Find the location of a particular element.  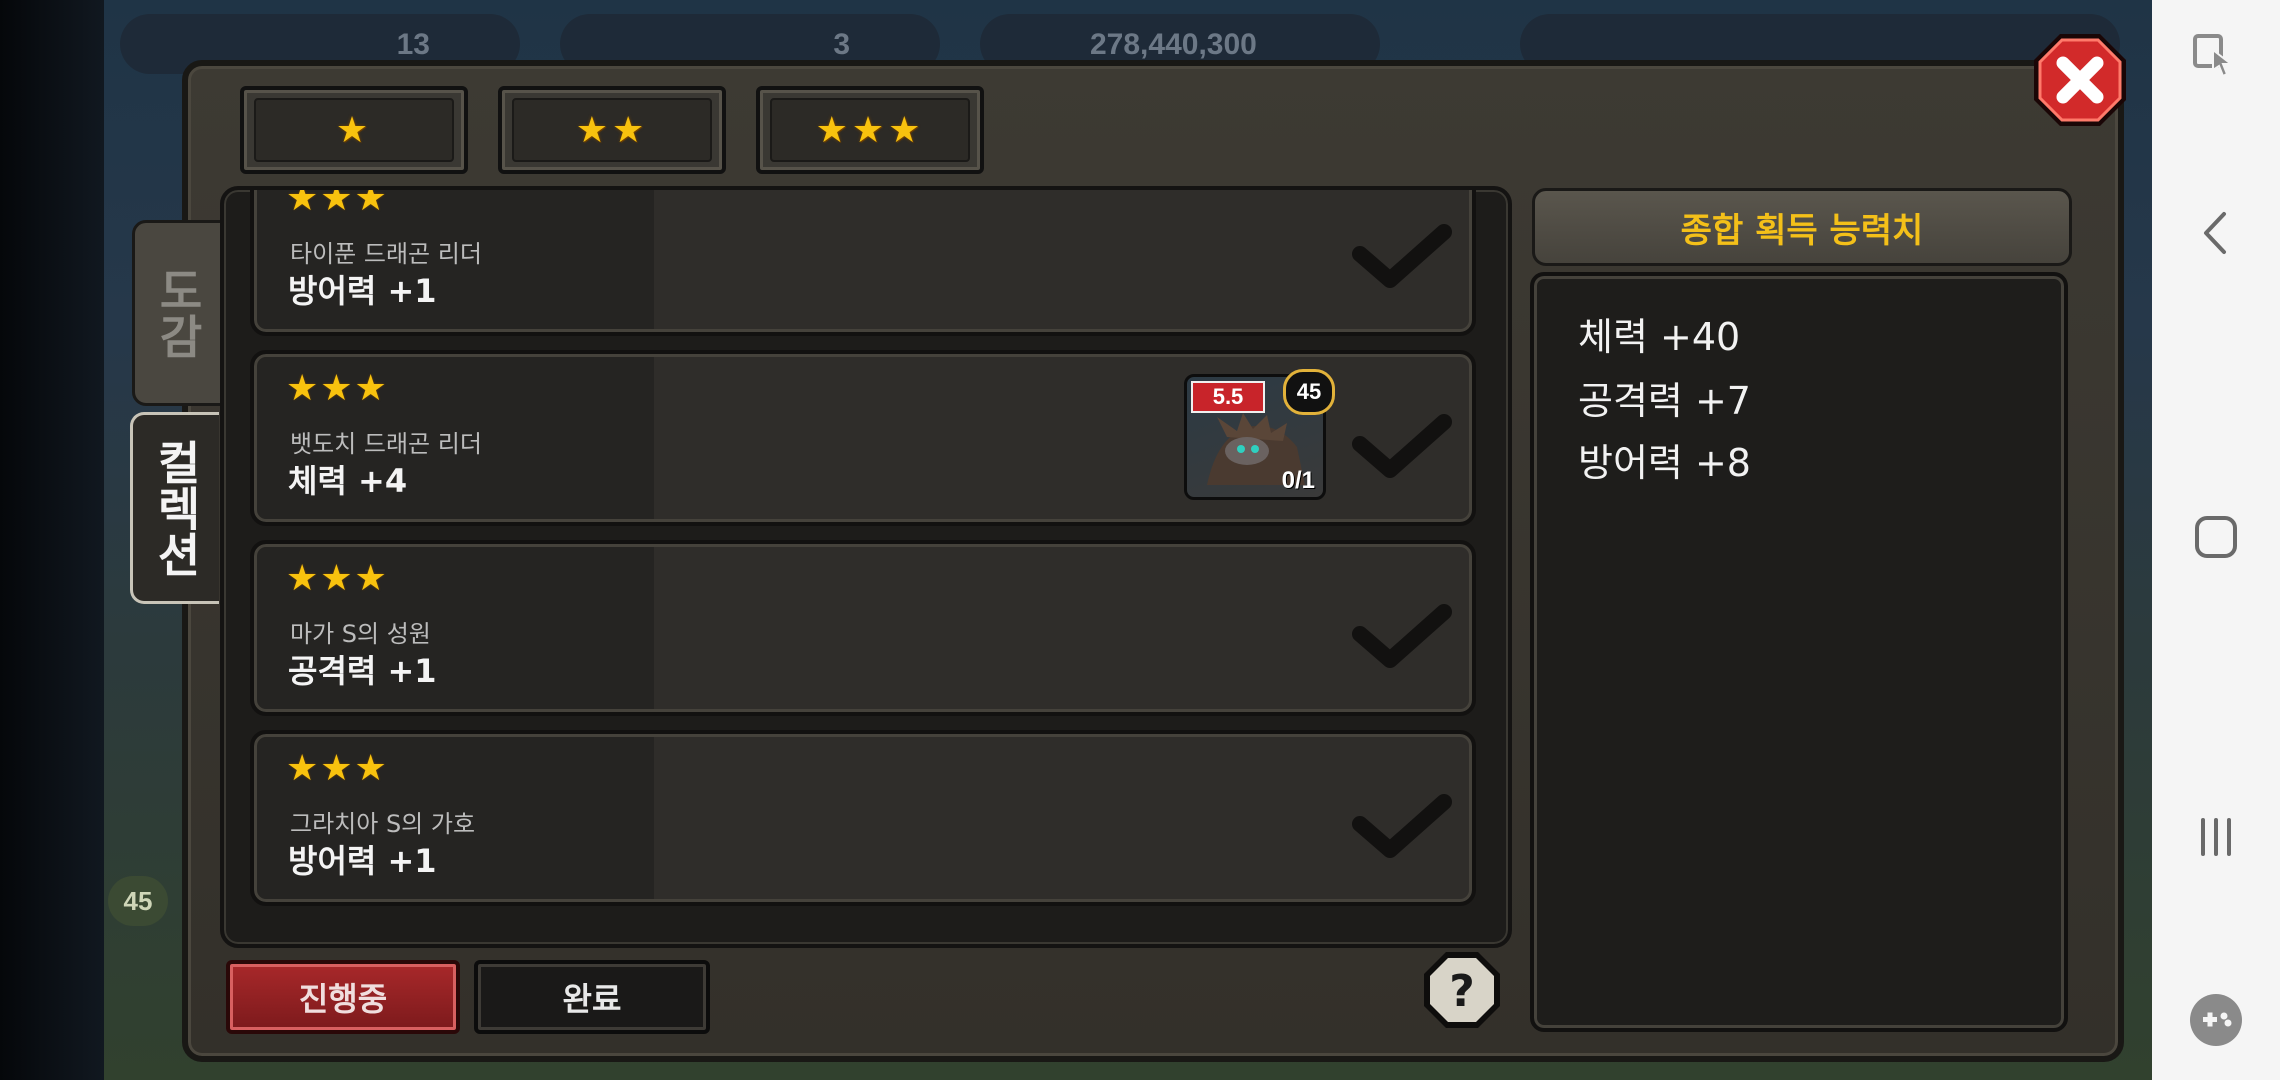

in-progress-label: 진행중 is located at coordinates (343, 999).